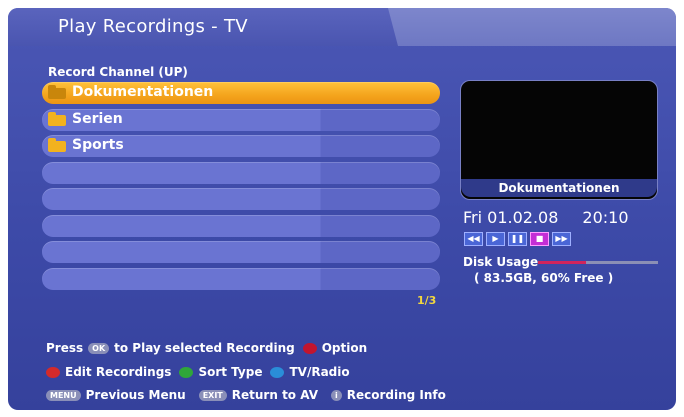 The height and width of the screenshot is (417, 684). I want to click on ok-key-icon: OK, so click(99, 348).